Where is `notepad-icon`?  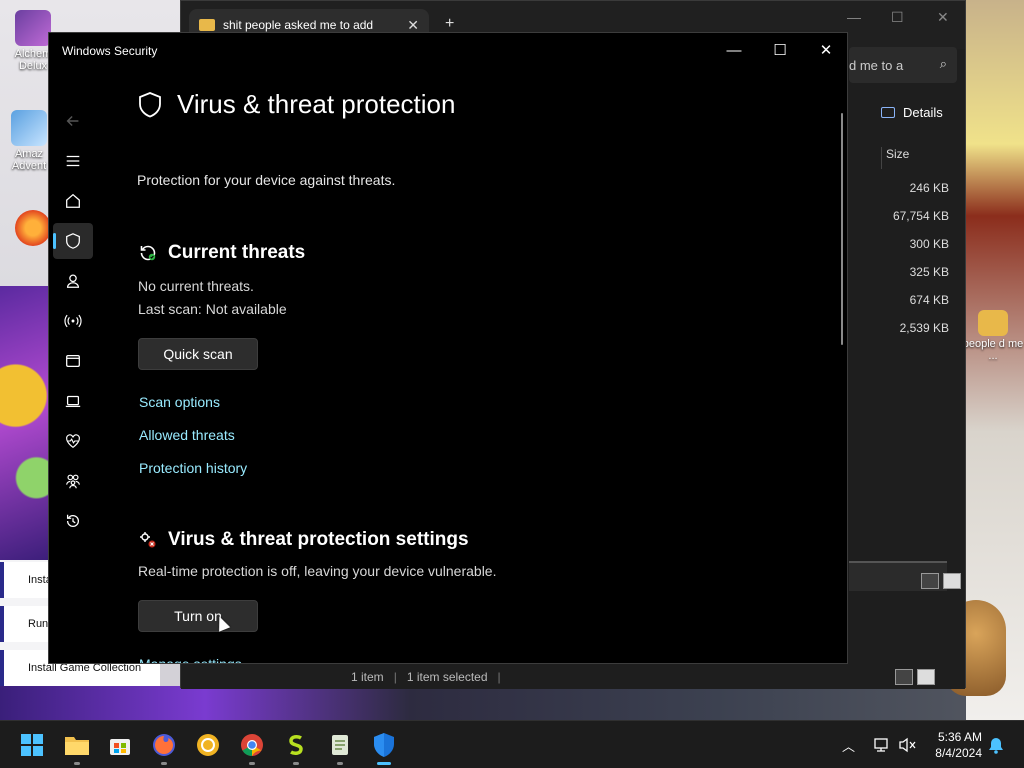 notepad-icon is located at coordinates (340, 745).